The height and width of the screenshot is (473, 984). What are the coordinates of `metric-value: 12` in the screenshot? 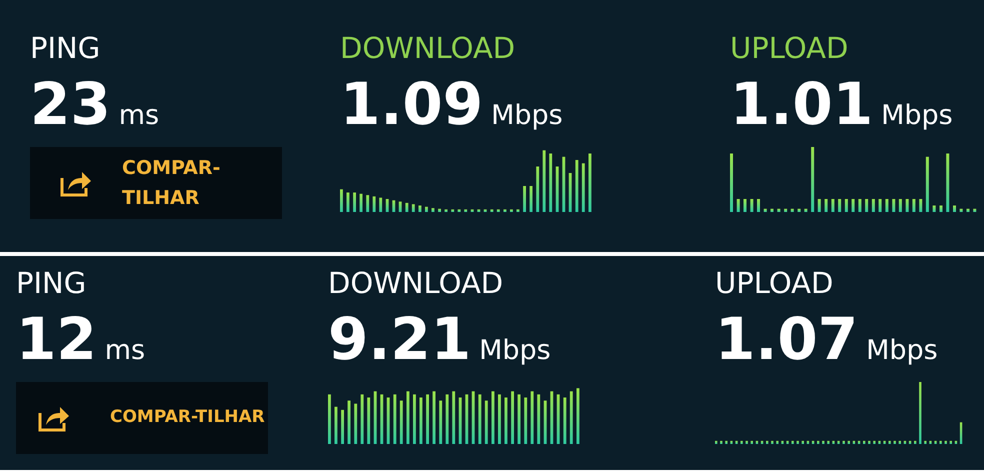 It's located at (56, 339).